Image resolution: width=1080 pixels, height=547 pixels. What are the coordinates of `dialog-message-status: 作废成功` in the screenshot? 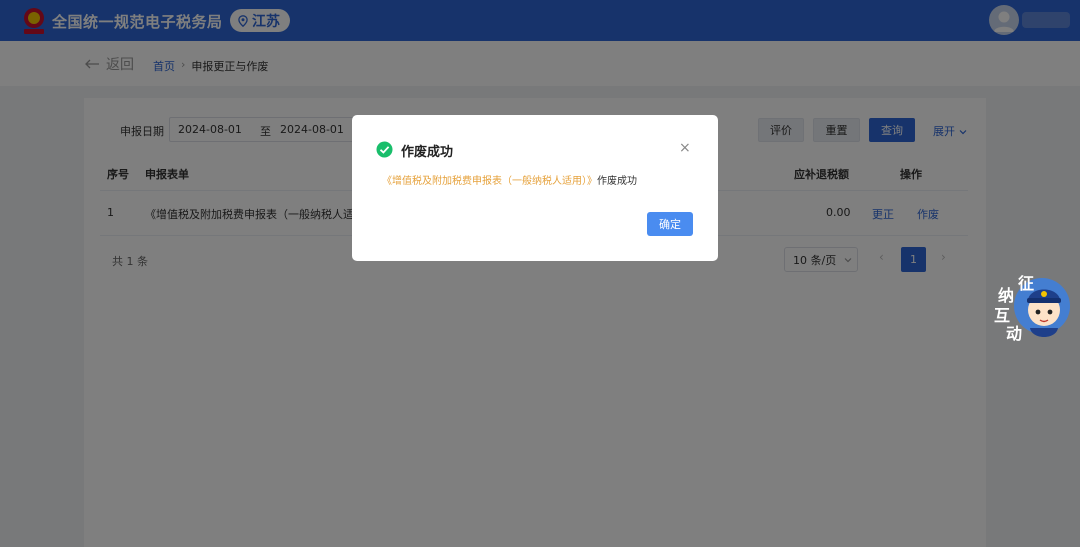 It's located at (617, 181).